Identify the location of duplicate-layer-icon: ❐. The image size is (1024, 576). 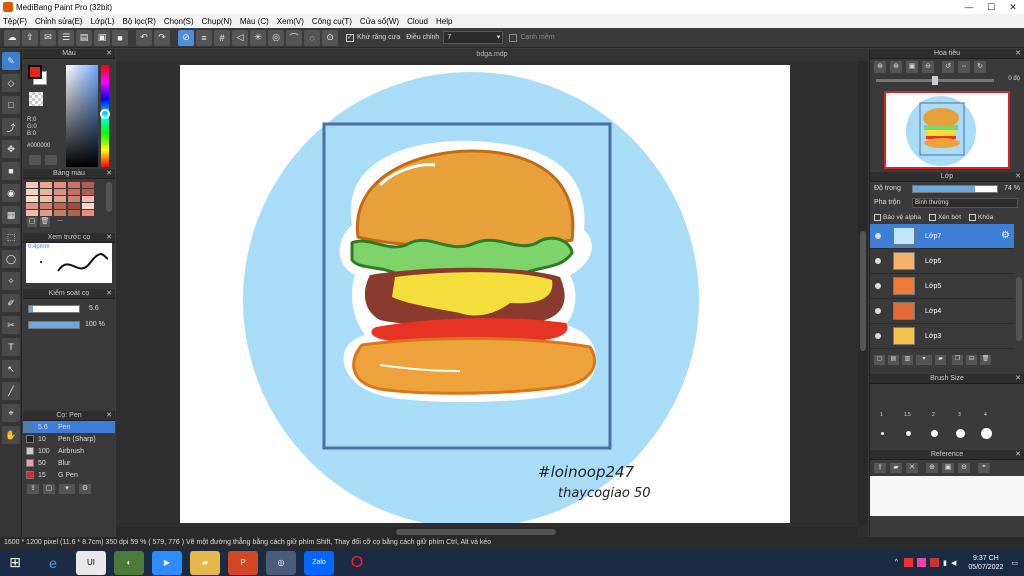
(957, 360).